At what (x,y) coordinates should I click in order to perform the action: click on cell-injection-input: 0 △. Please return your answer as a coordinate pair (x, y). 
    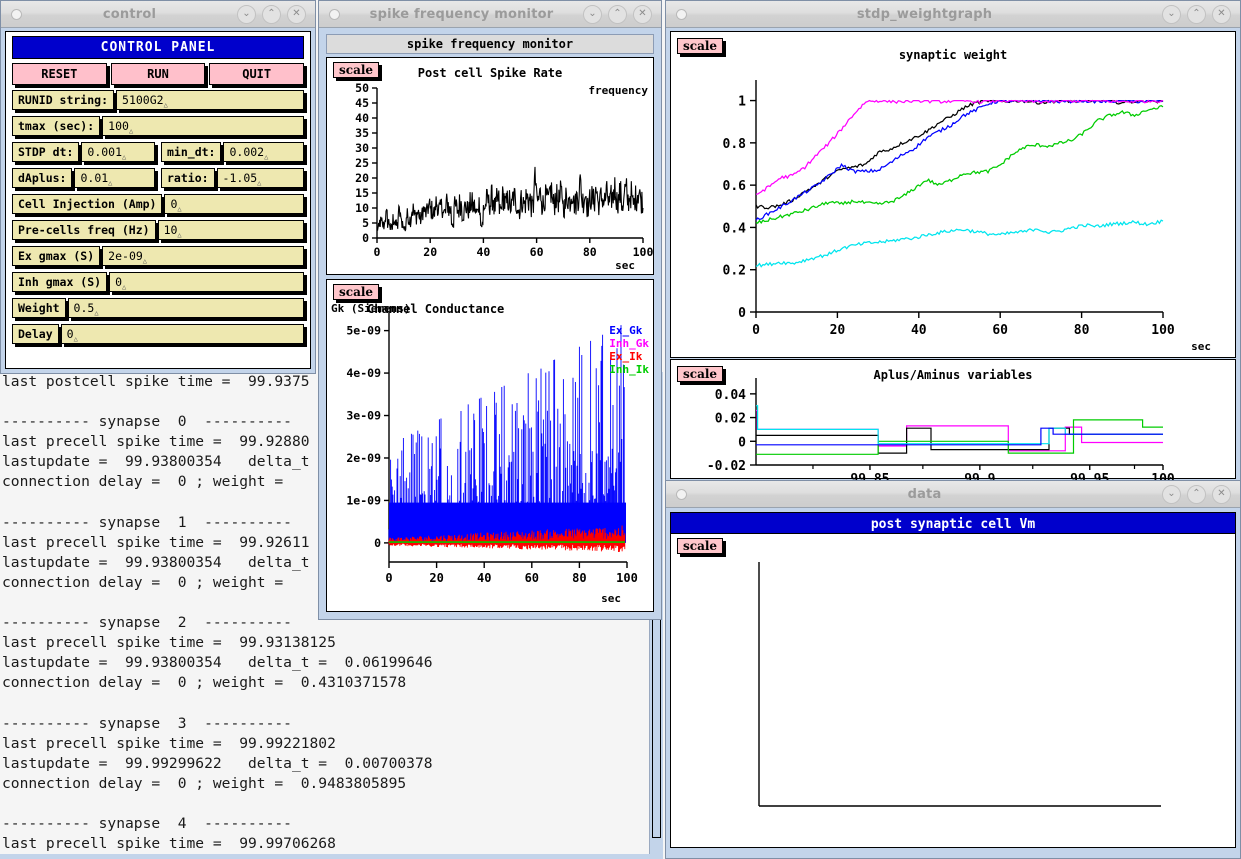
    Looking at the image, I should click on (234, 204).